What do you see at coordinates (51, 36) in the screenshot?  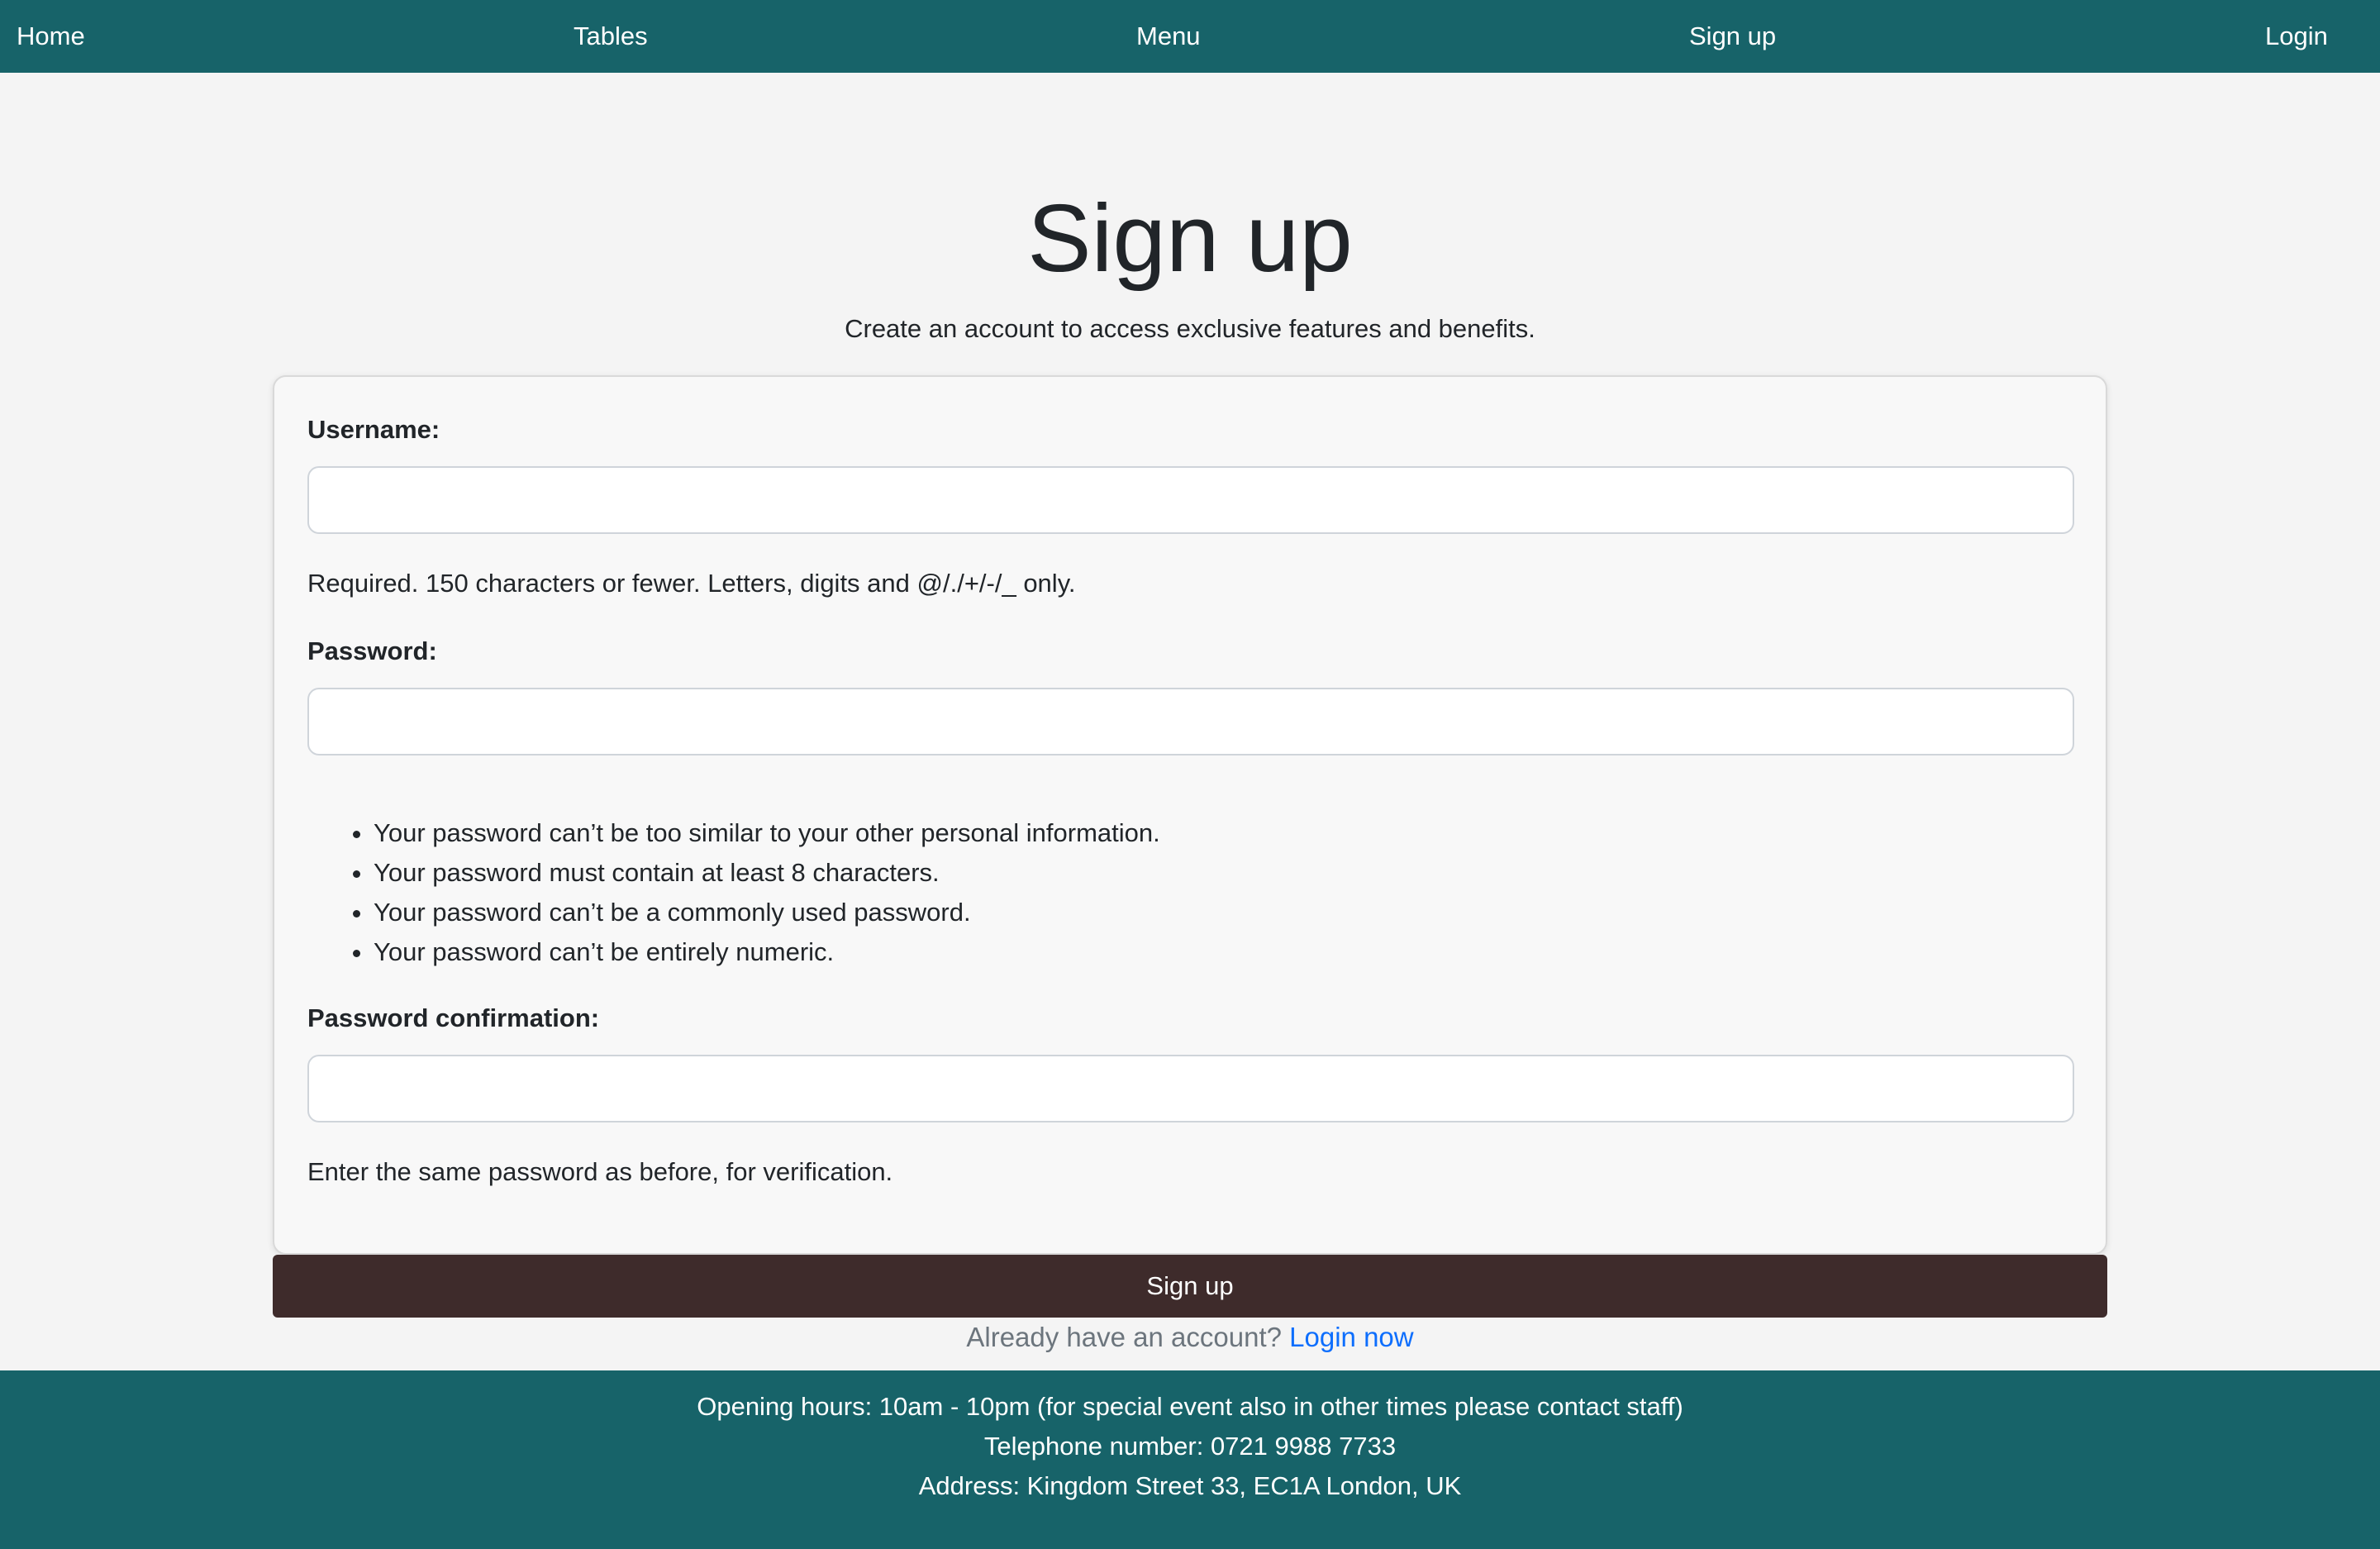 I see `nav-home-link: Home` at bounding box center [51, 36].